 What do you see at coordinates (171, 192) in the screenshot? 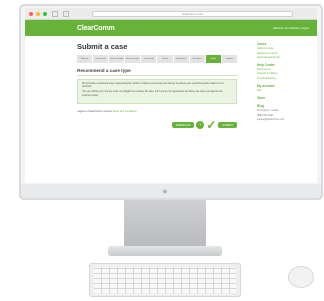
I see `monitor-chin` at bounding box center [171, 192].